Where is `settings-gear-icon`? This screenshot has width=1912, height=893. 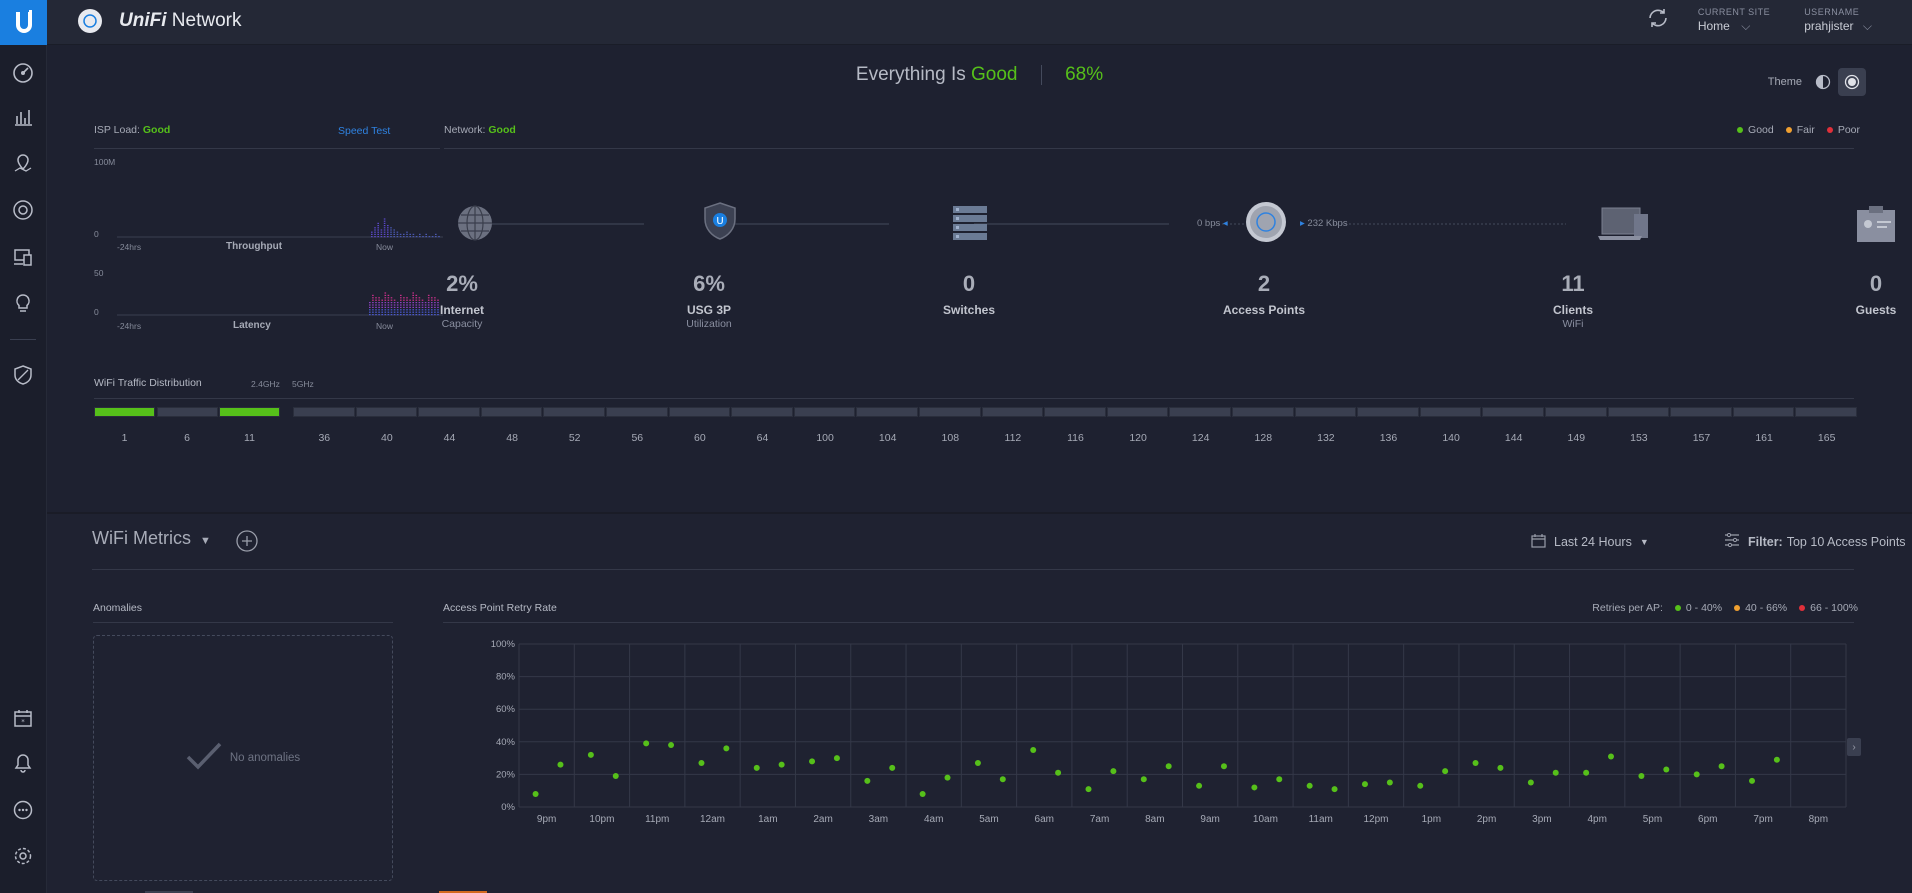
settings-gear-icon is located at coordinates (23, 856).